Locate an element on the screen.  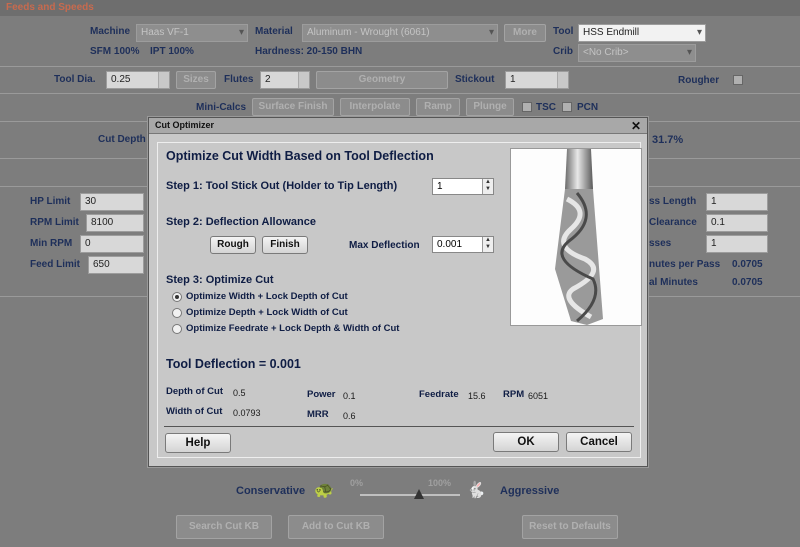
tool-deflection-result: Tool Deflection = 0.001 is located at coordinates (233, 364).